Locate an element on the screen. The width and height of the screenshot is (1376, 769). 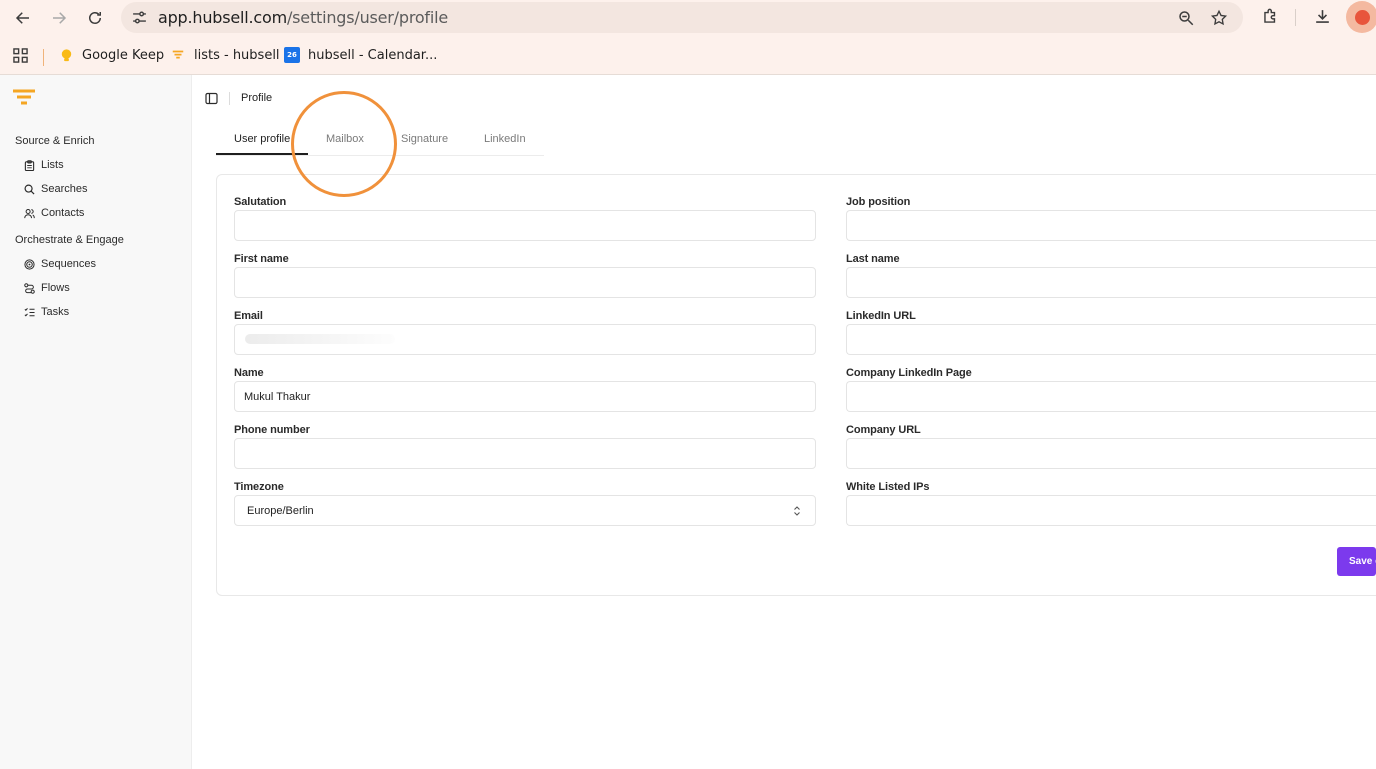
calendar-icon: 26 is located at coordinates (292, 55).